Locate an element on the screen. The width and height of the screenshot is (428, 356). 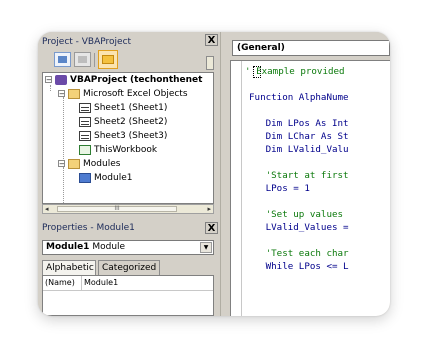
workbook-icon is located at coordinates (85, 150).